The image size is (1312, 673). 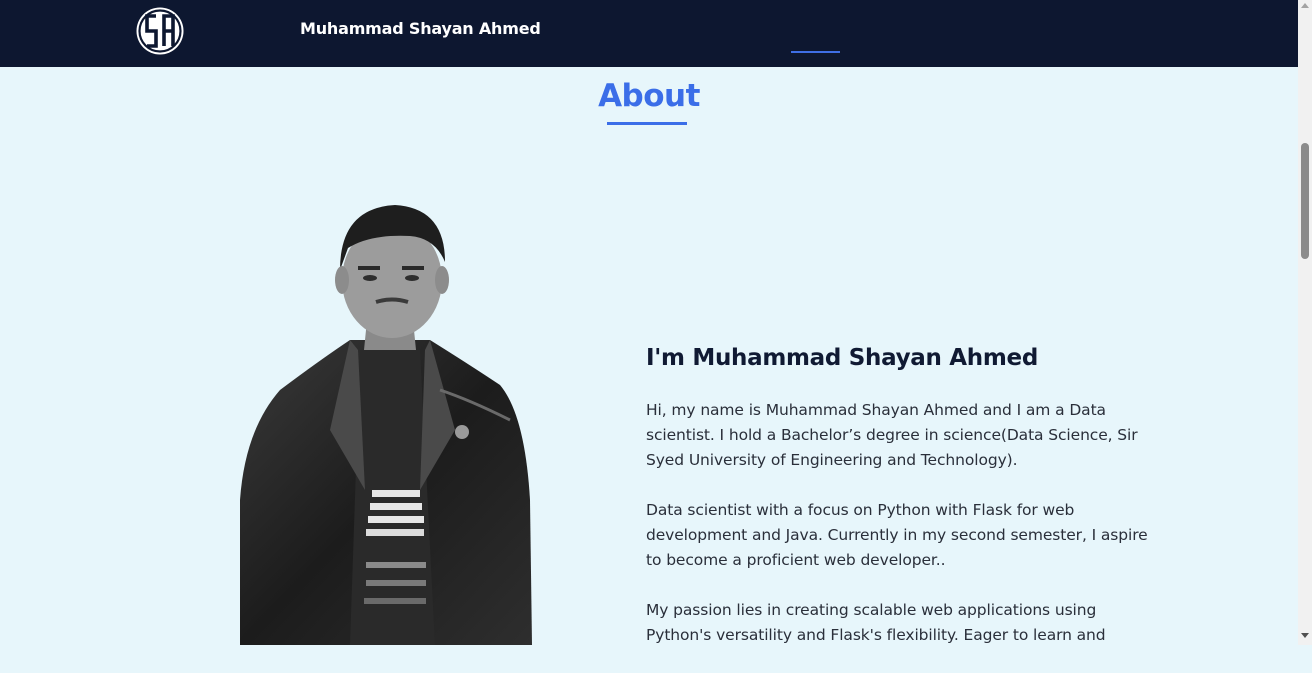 I want to click on scrollbar-thumb, so click(x=1305, y=201).